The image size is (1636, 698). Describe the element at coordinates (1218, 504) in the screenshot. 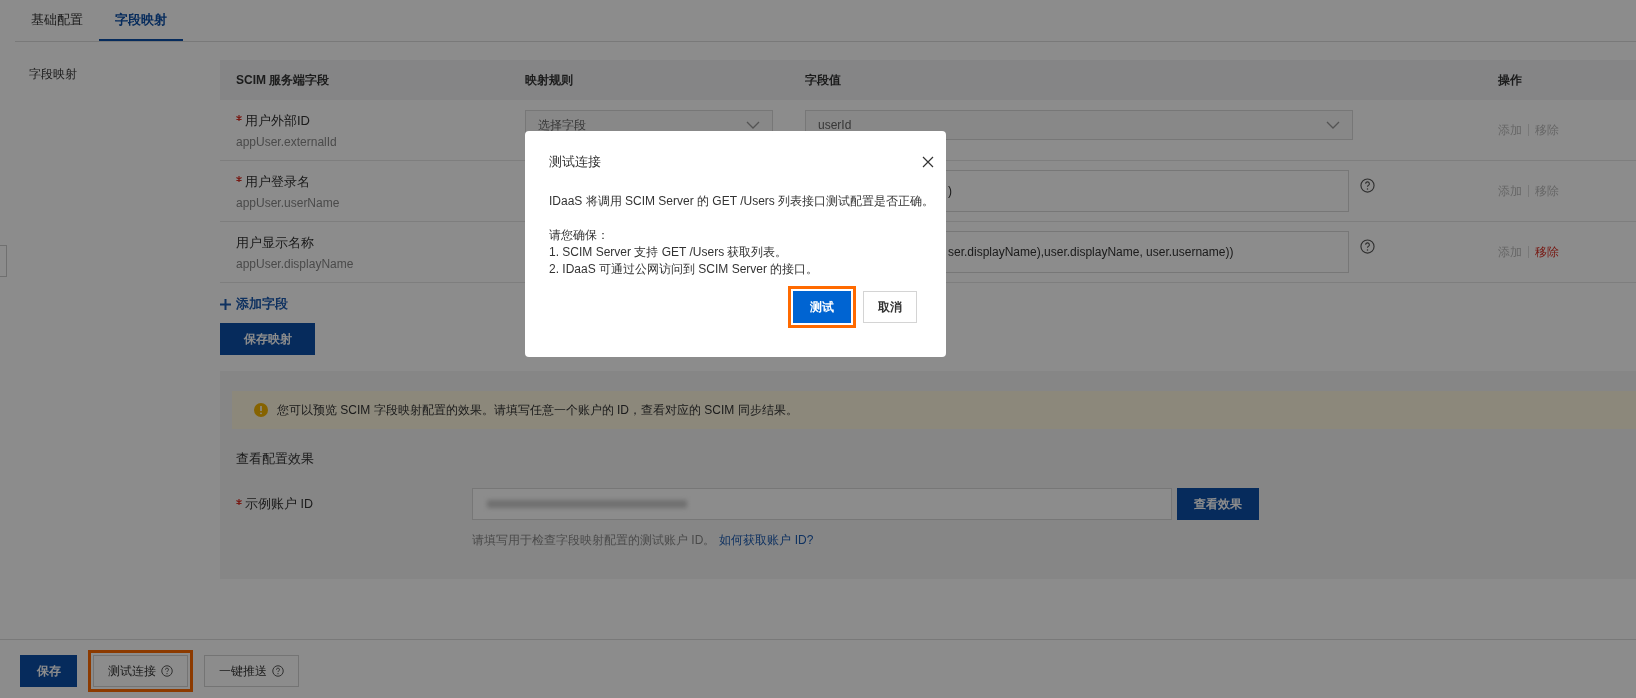

I see `view-result-button: 查看效果` at that location.